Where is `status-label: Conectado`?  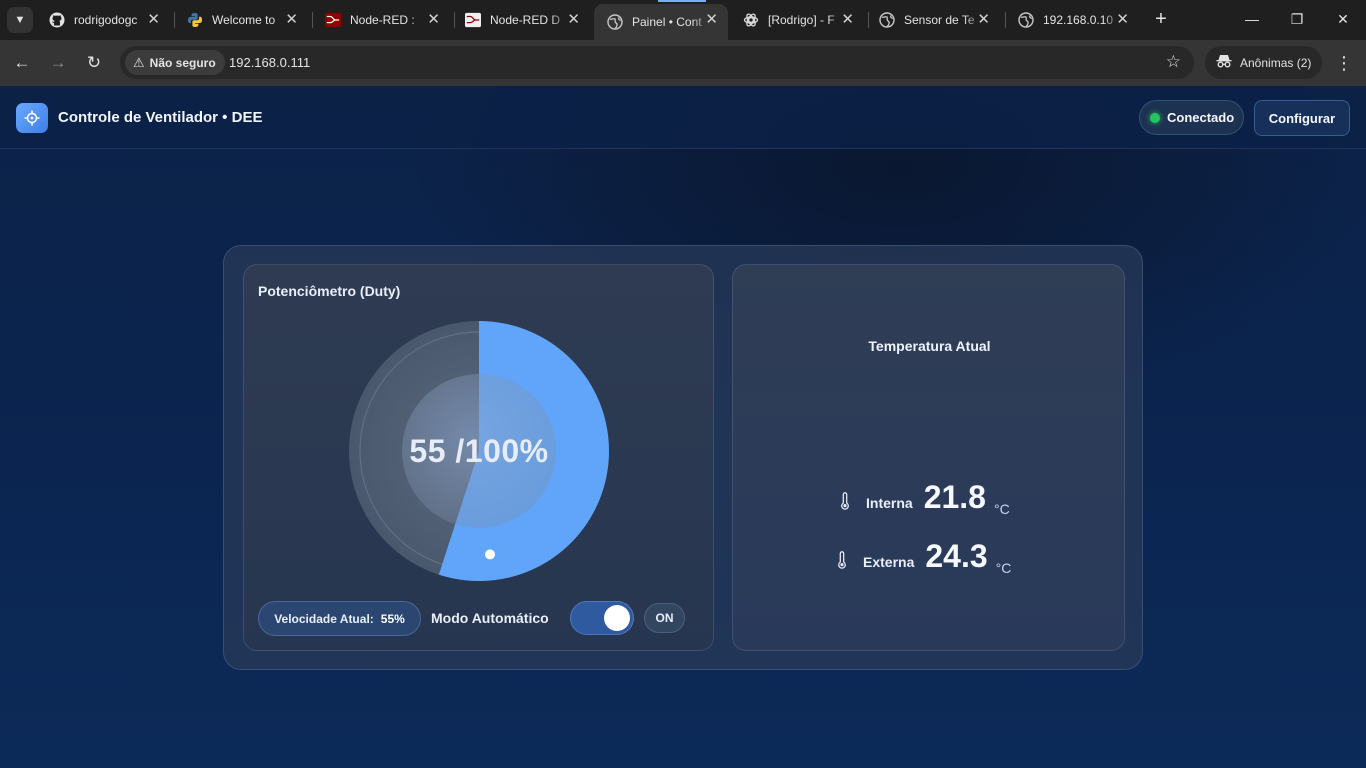
status-label: Conectado is located at coordinates (1201, 117).